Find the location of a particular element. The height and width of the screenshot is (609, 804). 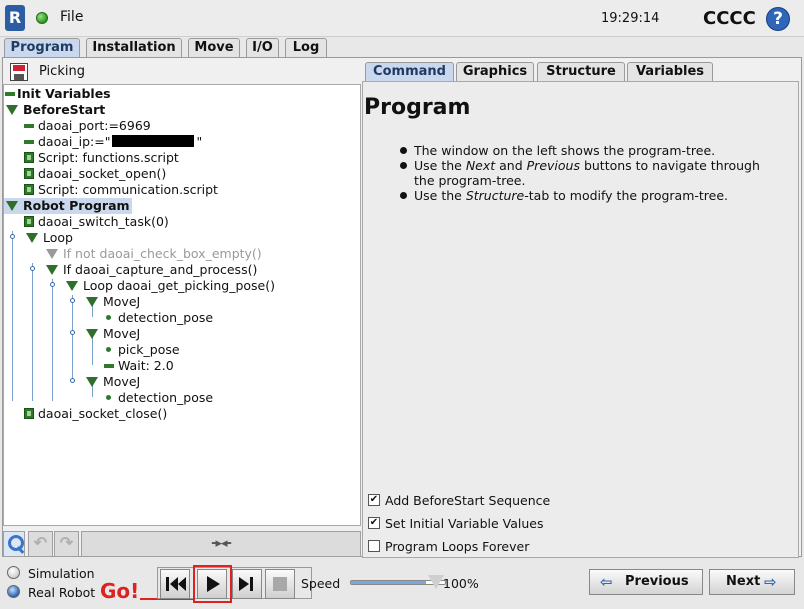

play-highlight-box is located at coordinates (212, 584).